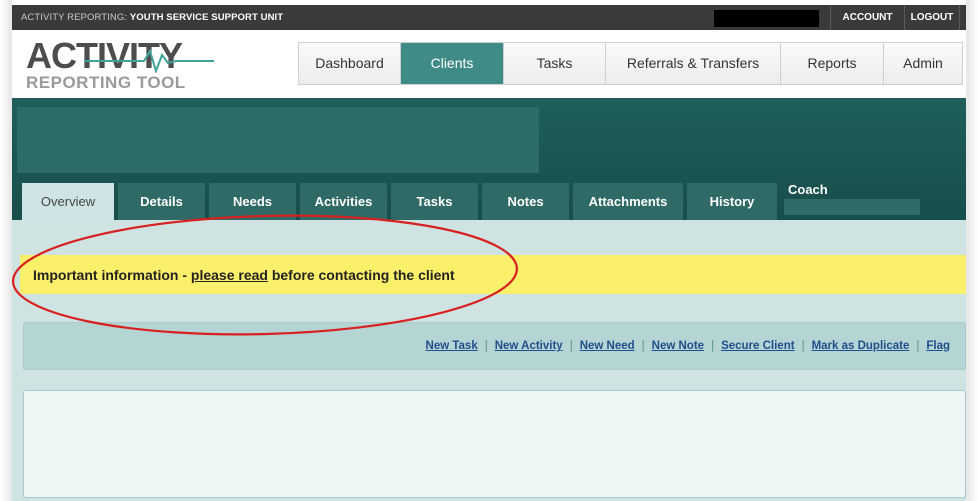 The width and height of the screenshot is (978, 501). I want to click on notice-text-before: Important information -, so click(112, 275).